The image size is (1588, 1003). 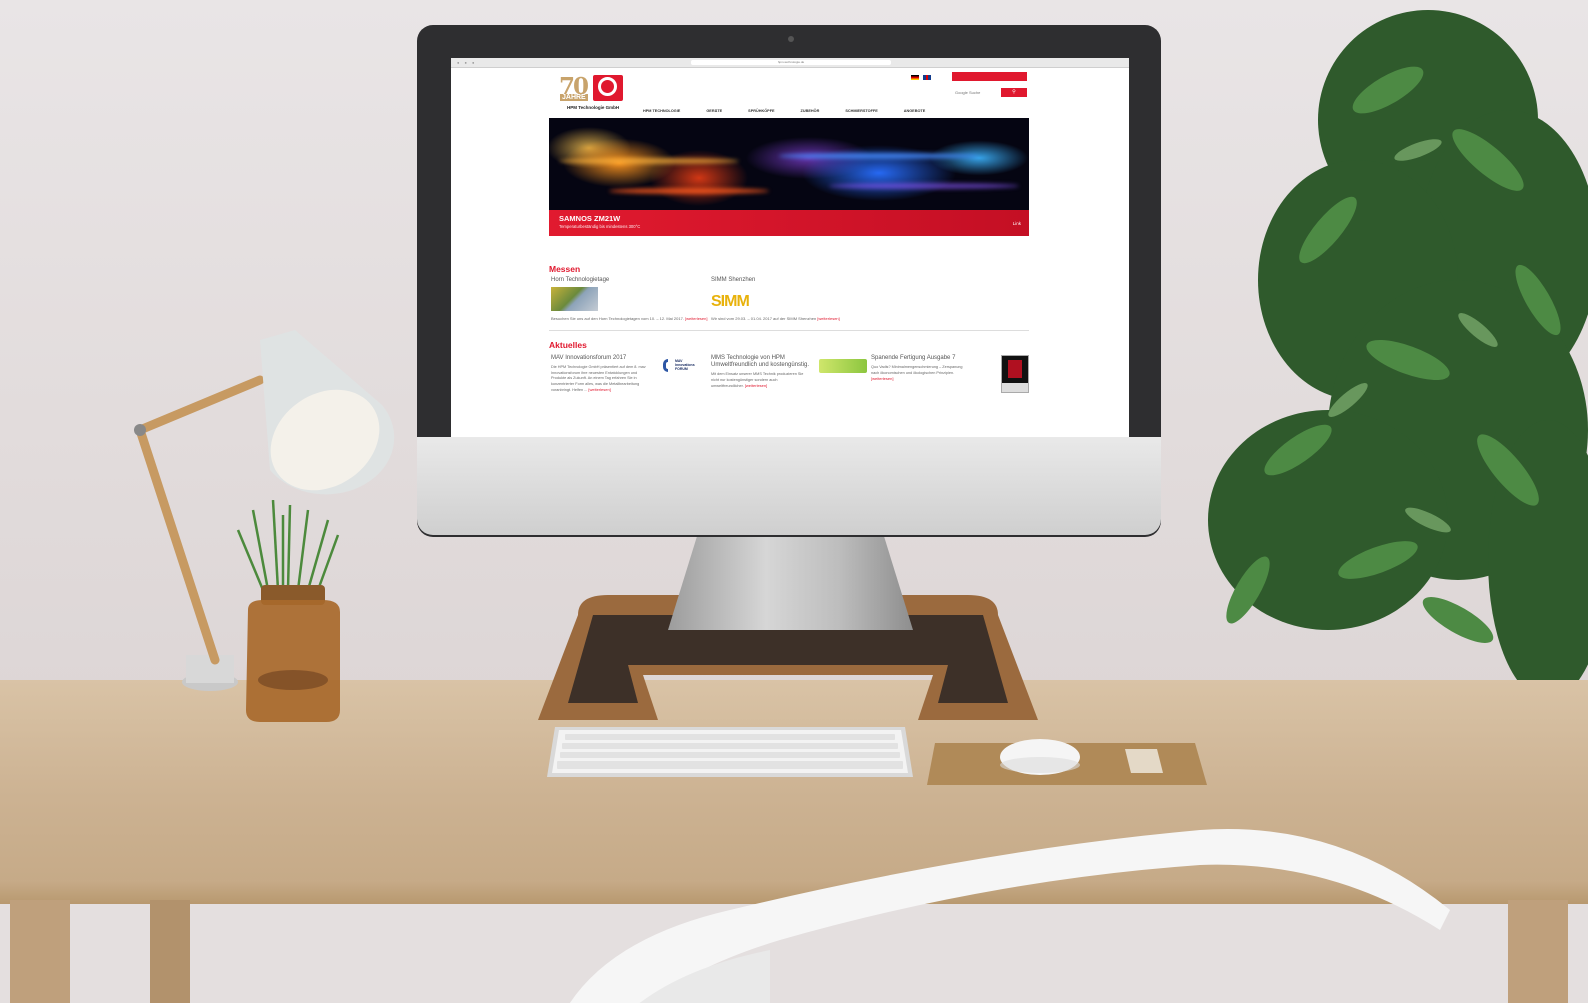 What do you see at coordinates (861, 111) in the screenshot?
I see `nav-item-schmierstoffe: SCHMIERSTOFFE` at bounding box center [861, 111].